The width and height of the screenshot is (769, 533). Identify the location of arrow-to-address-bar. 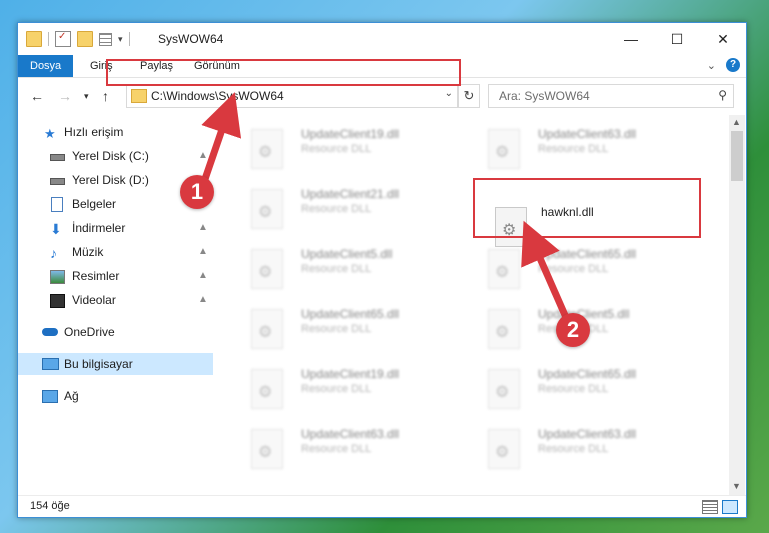
(221, 138).